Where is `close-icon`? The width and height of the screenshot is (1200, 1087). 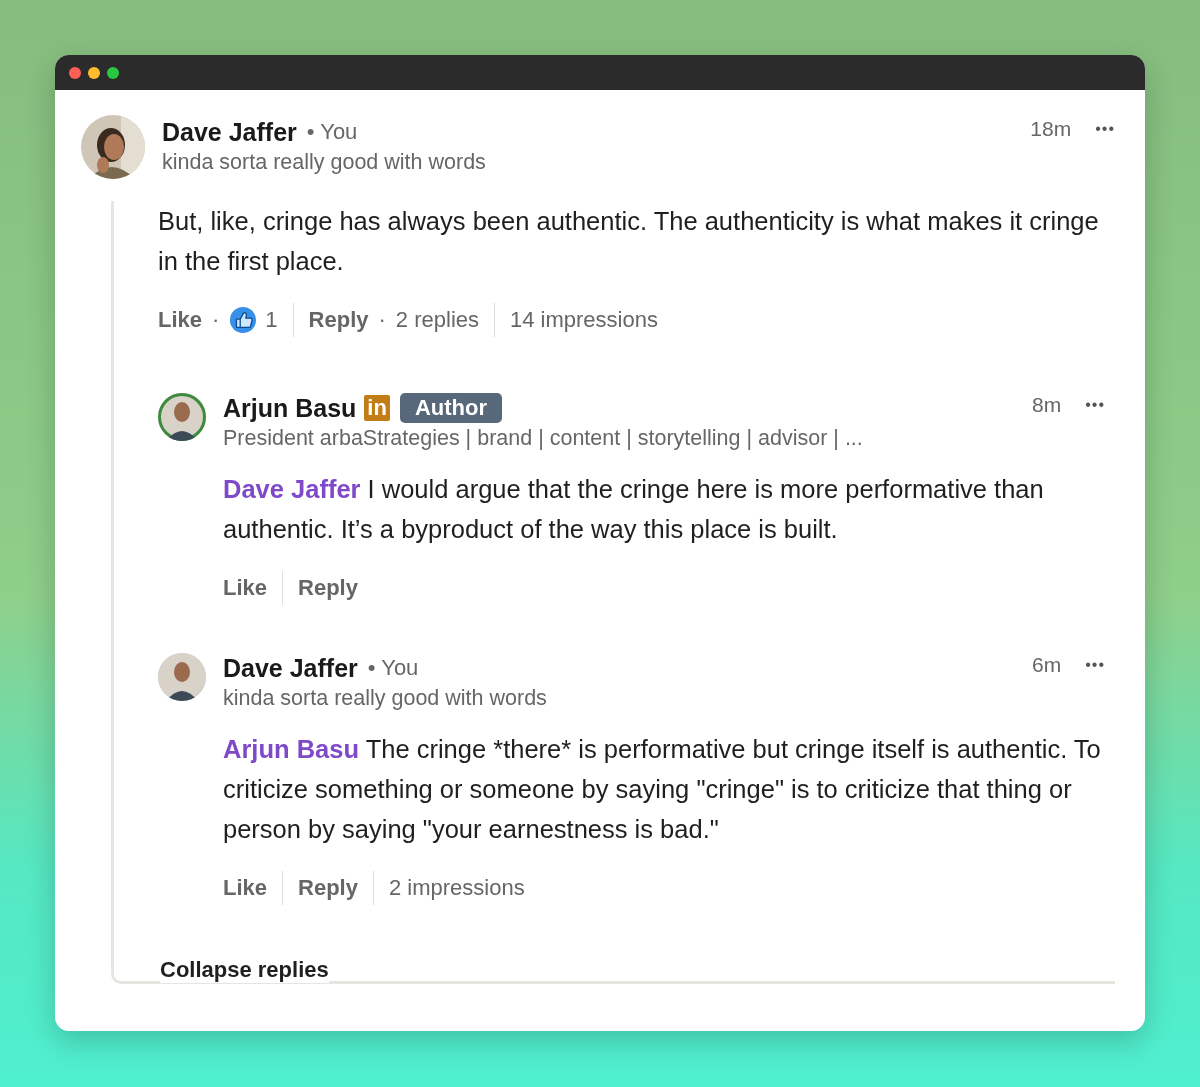 close-icon is located at coordinates (75, 72).